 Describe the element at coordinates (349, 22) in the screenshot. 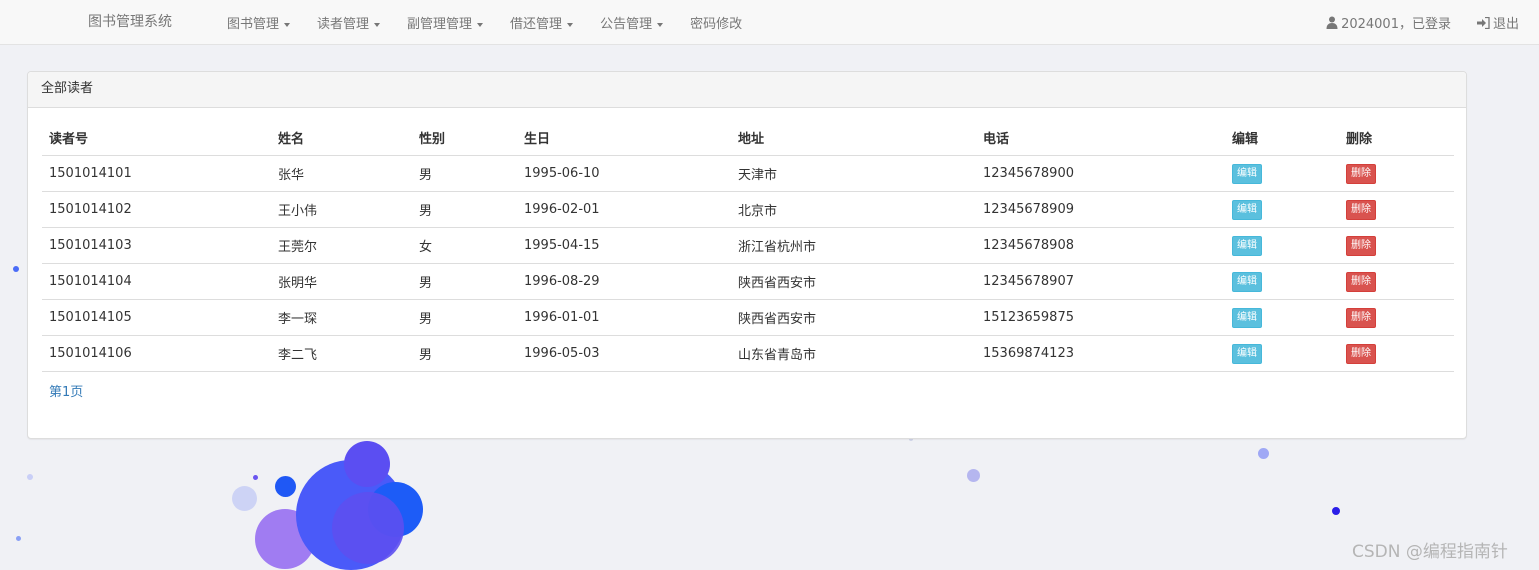

I see `menu-reader-management: 读者管理` at that location.